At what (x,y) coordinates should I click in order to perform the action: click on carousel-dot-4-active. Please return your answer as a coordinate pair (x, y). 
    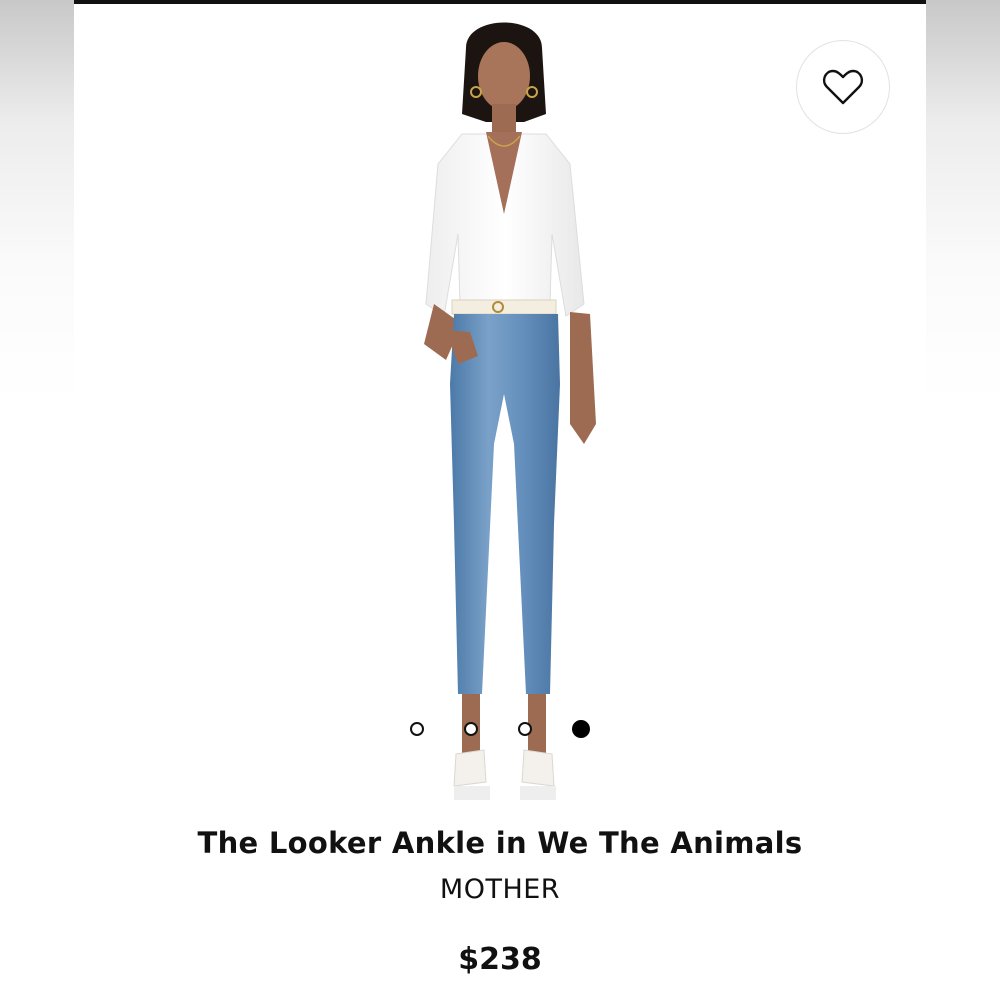
    Looking at the image, I should click on (581, 729).